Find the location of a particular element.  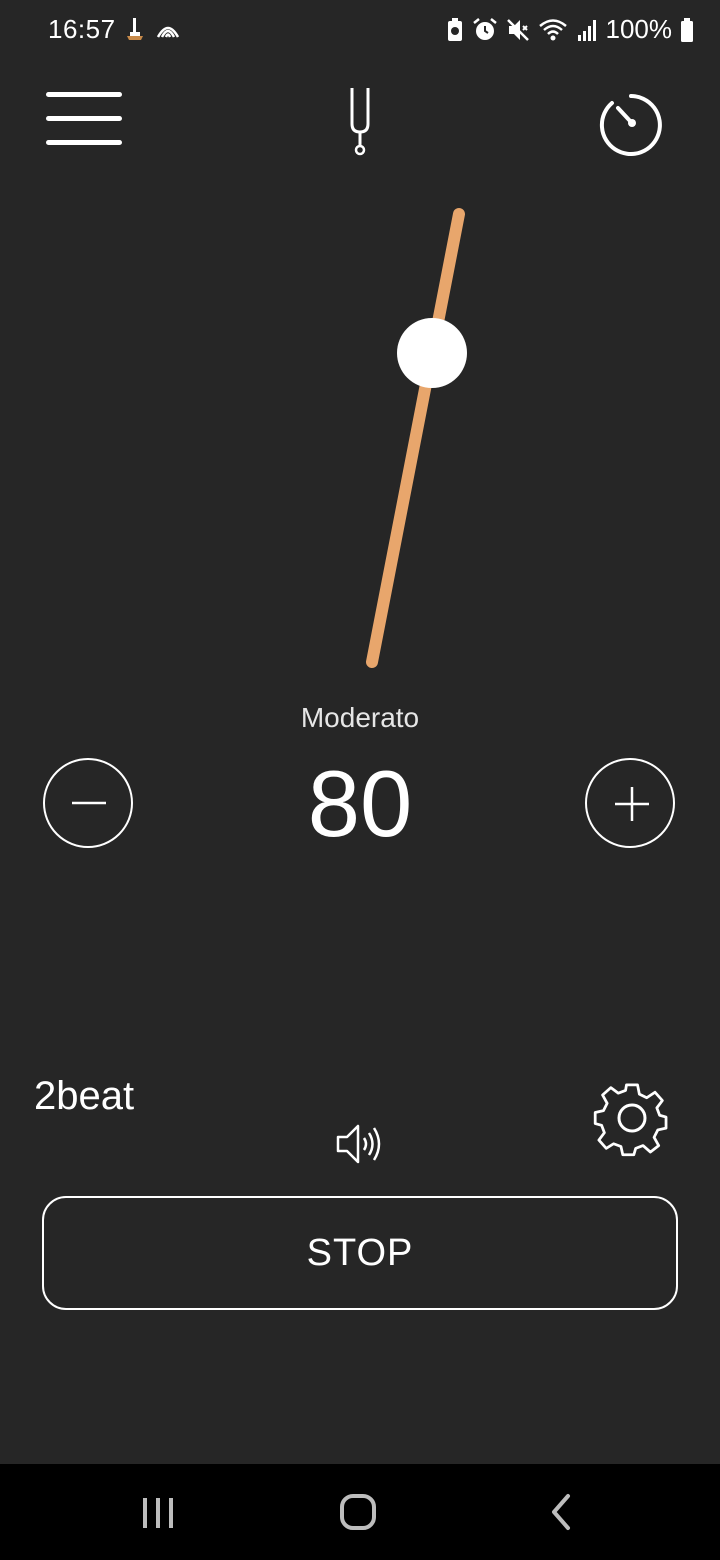

status-bar: 16:57 100% is located at coordinates (360, 31).